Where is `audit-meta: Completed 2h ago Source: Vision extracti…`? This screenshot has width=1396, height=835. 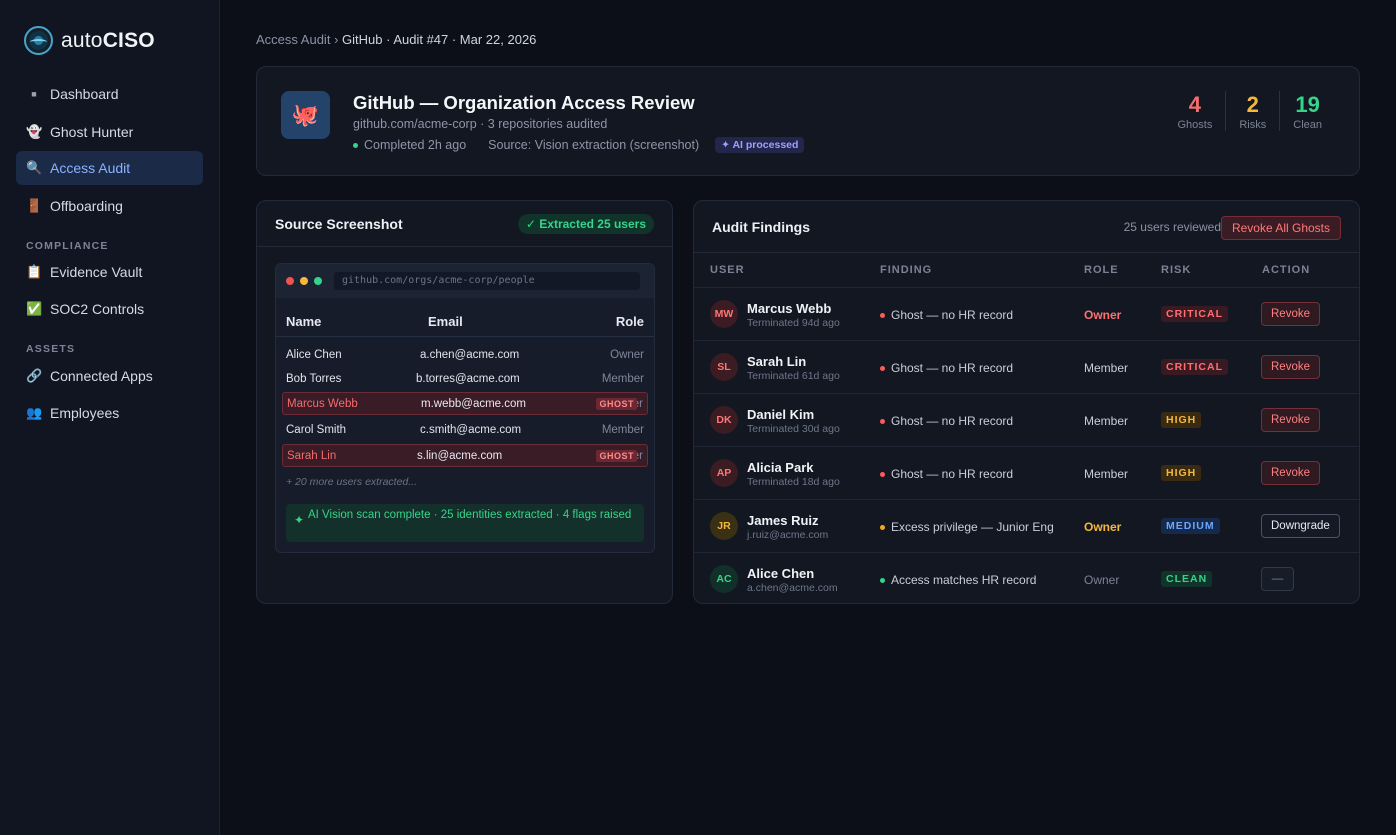 audit-meta: Completed 2h ago Source: Vision extracti… is located at coordinates (579, 145).